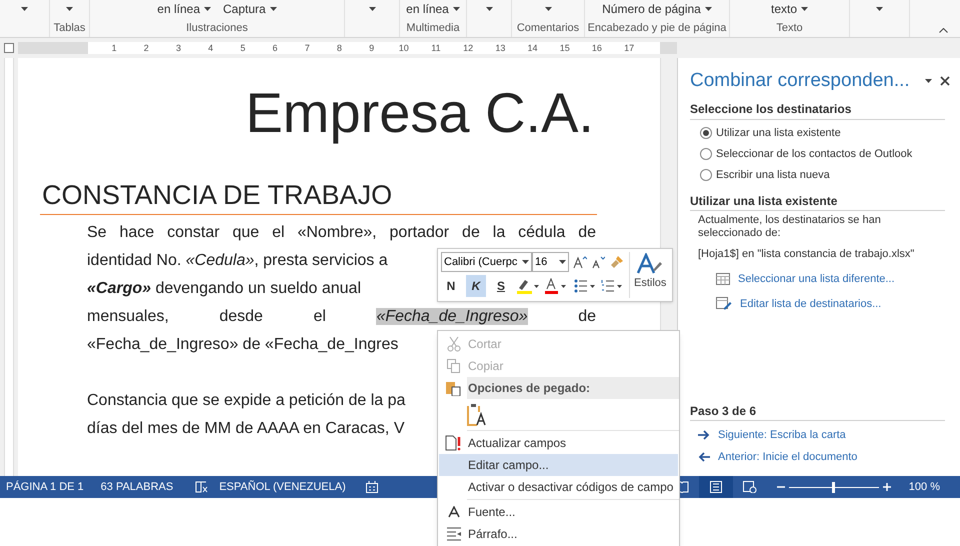  Describe the element at coordinates (224, 289) in the screenshot. I see `paragraph-line: «Cargo» devengando un sueldo anual` at that location.